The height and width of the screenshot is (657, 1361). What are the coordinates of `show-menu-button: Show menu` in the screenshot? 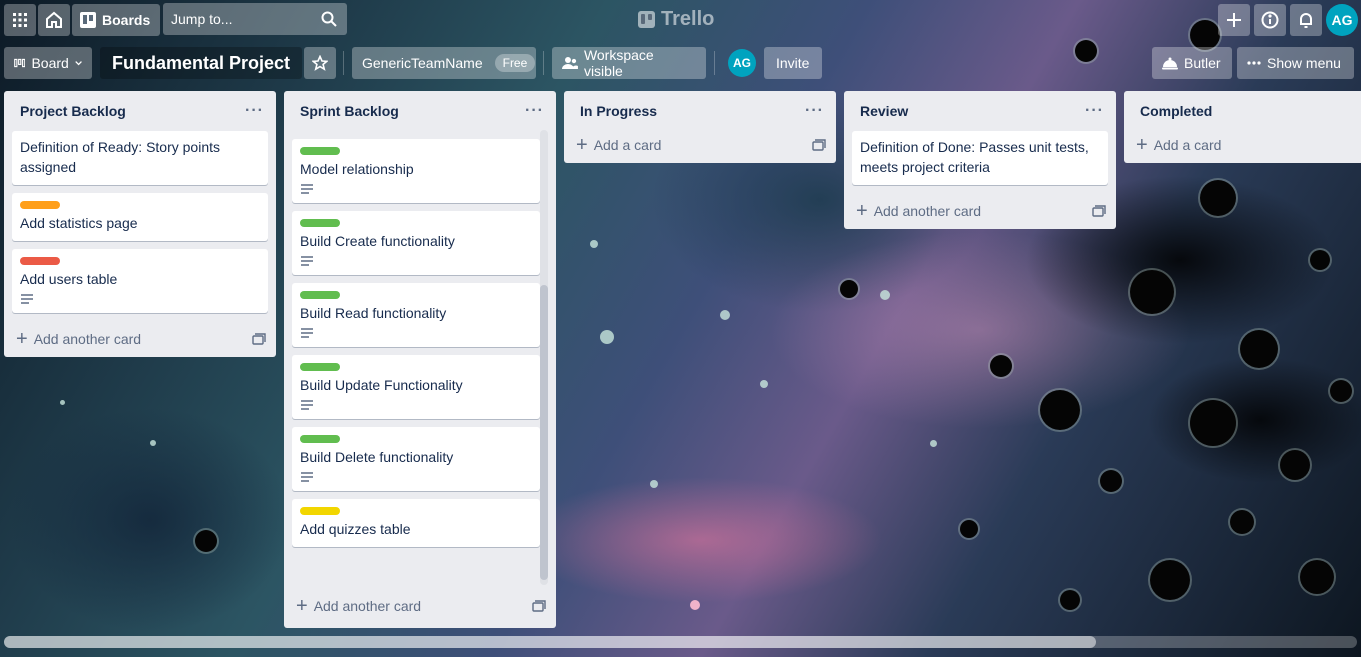 It's located at (1295, 63).